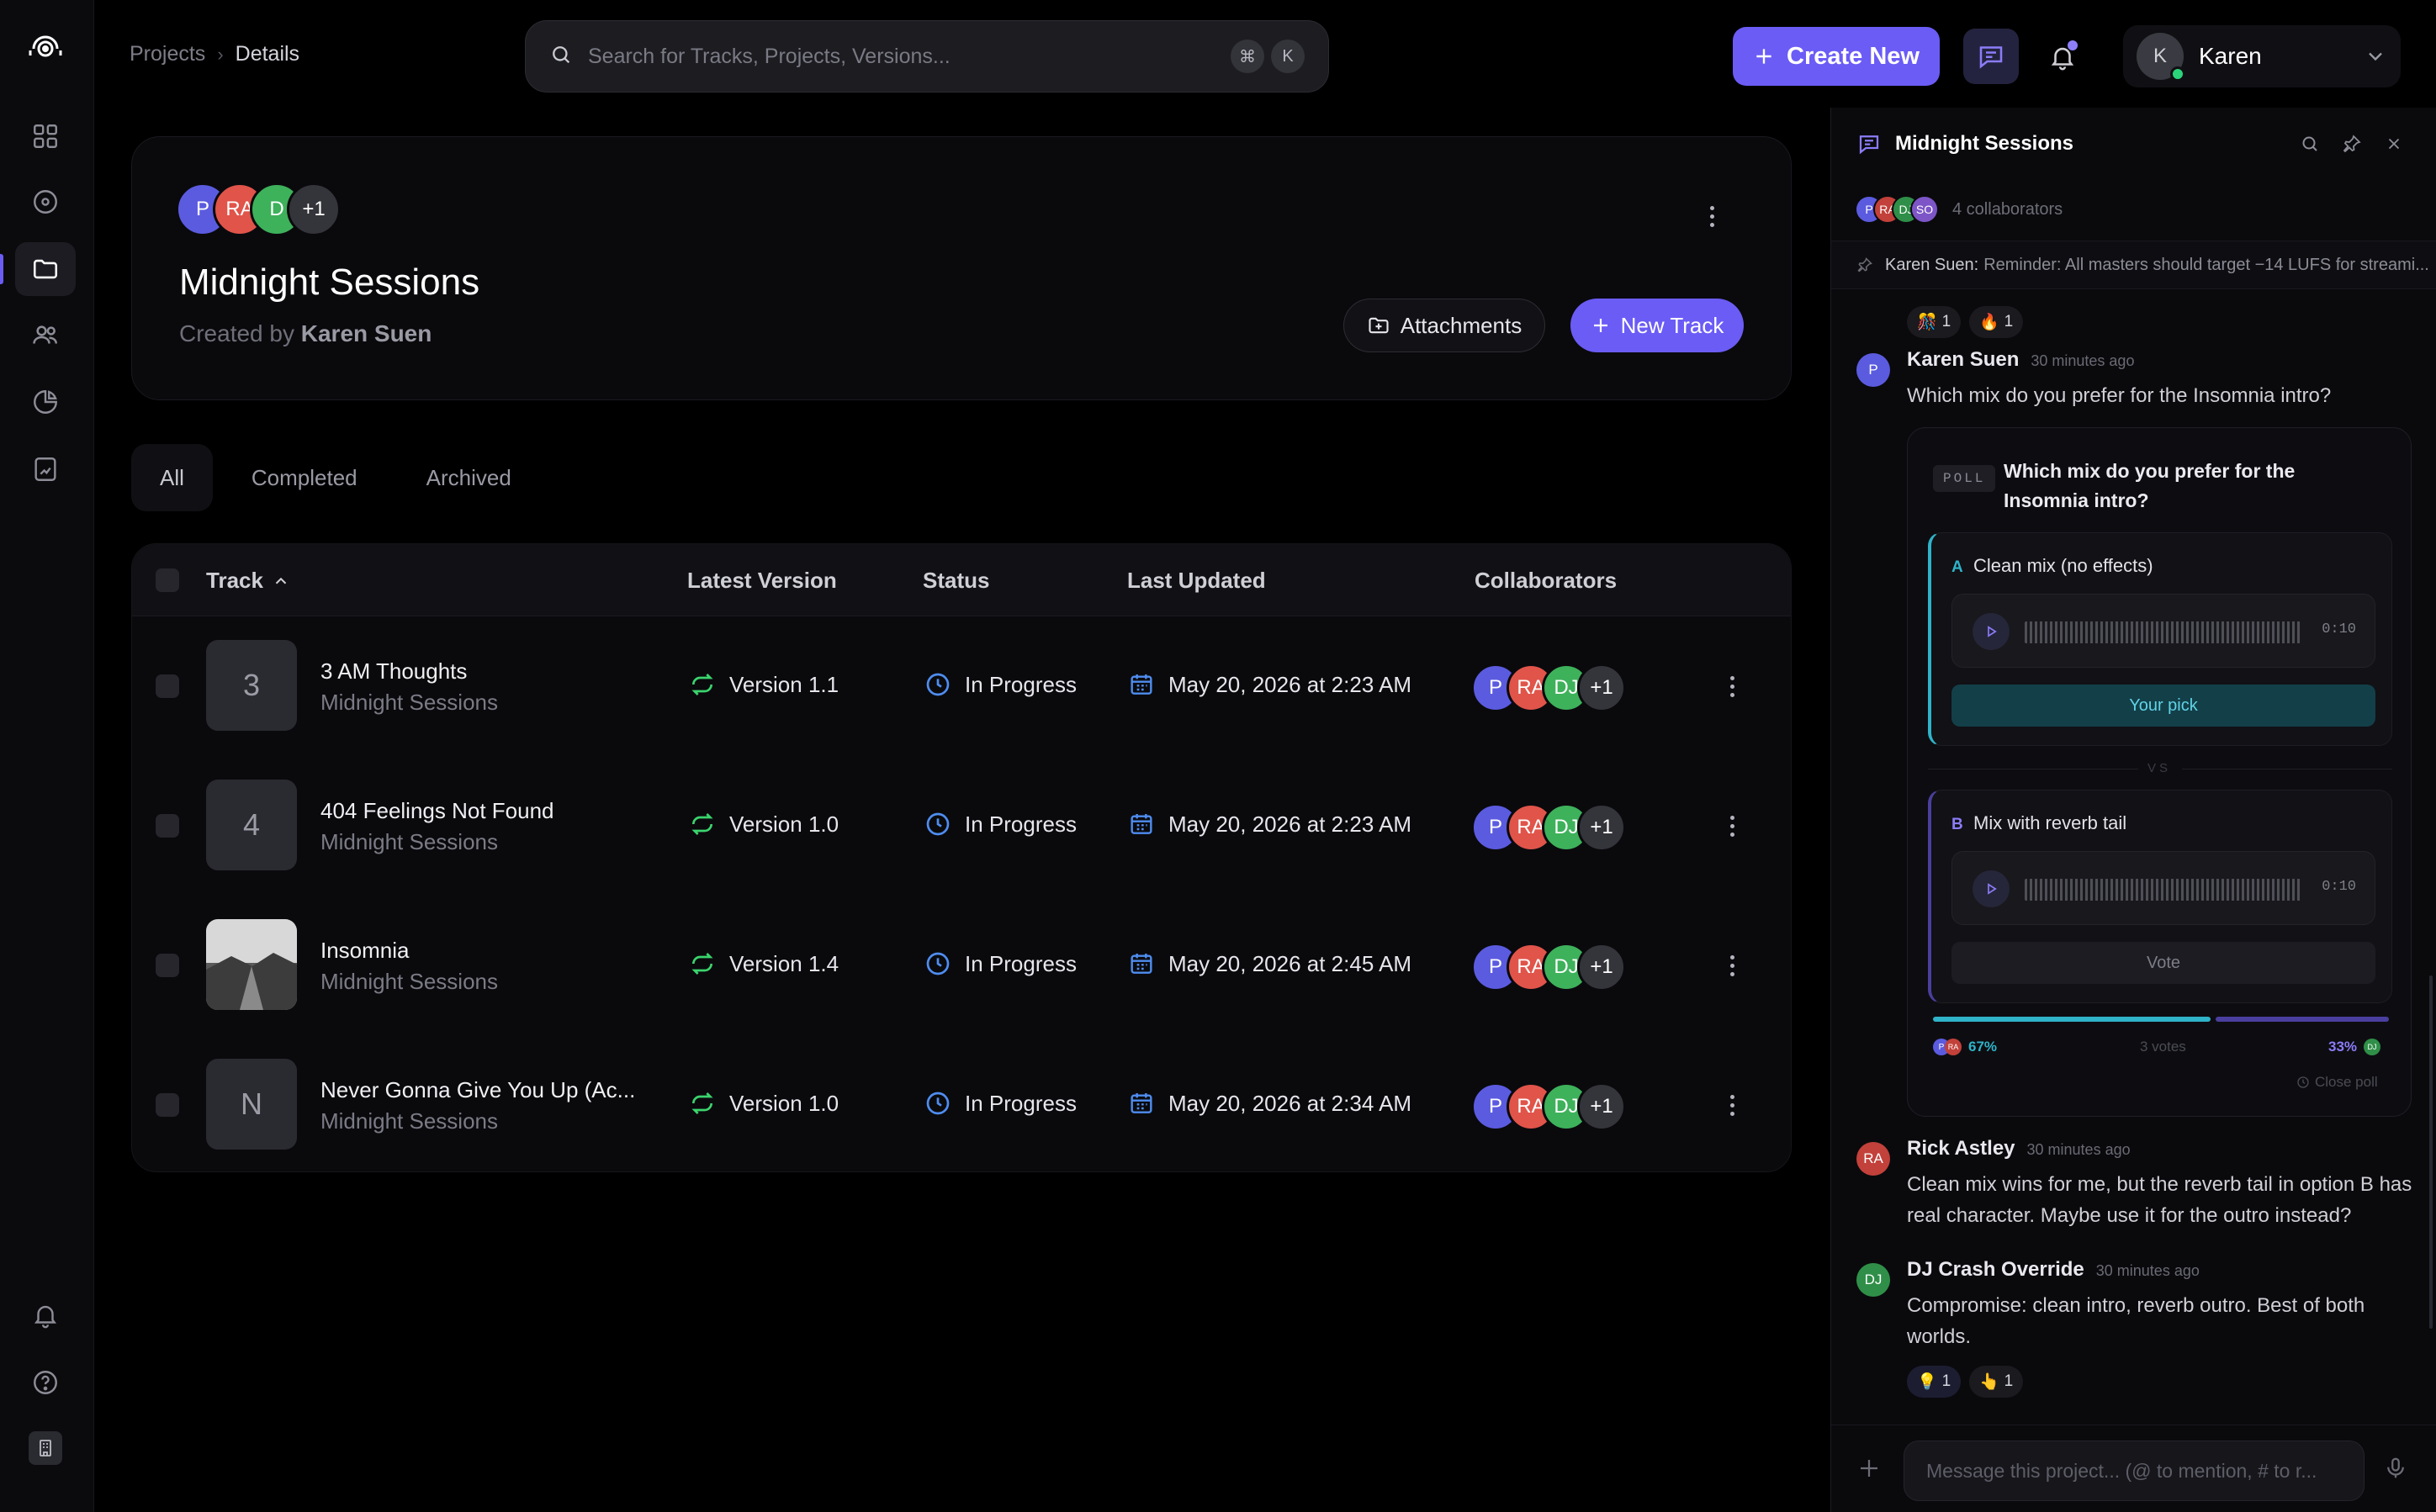 This screenshot has width=2436, height=1512. I want to click on track-name: Insomnia, so click(365, 951).